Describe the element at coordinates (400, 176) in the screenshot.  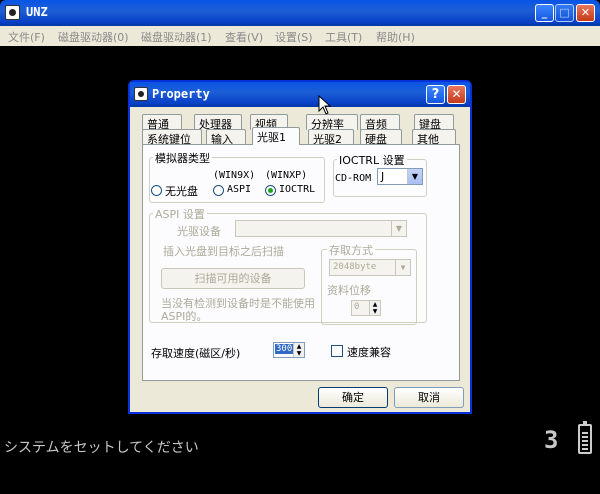
I see `cdrom-select: J ▼` at that location.